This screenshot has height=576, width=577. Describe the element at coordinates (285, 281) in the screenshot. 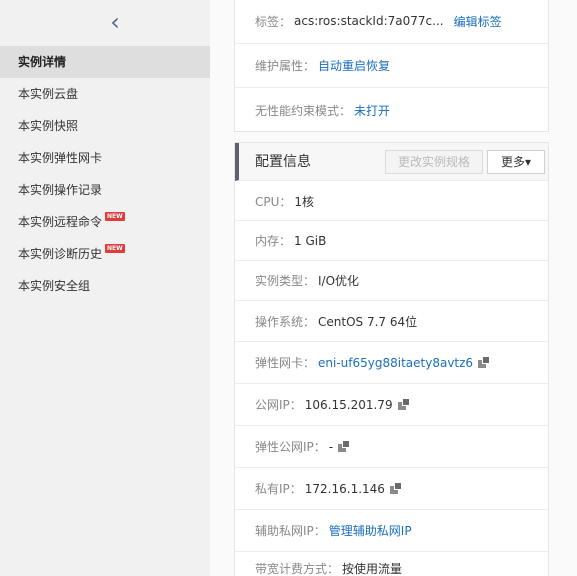

I see `instance-type-label: 实例类型：` at that location.